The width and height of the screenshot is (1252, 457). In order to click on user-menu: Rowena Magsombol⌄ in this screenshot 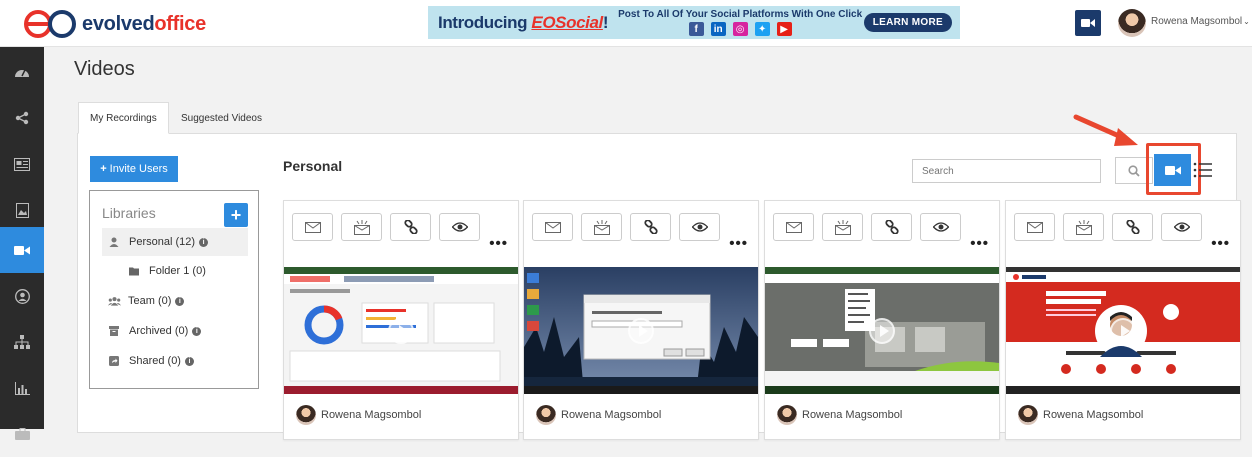, I will do `click(1200, 21)`.